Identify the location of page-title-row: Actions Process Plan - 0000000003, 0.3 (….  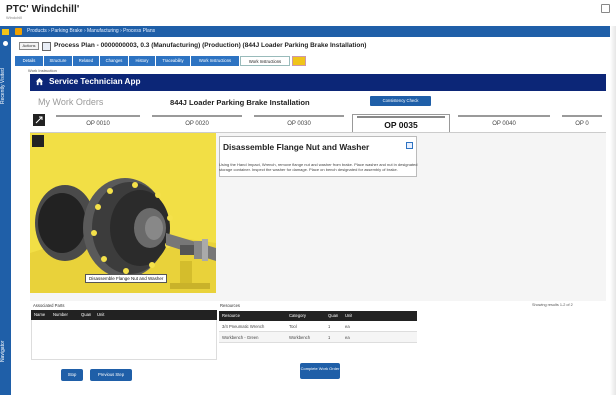
(311, 47).